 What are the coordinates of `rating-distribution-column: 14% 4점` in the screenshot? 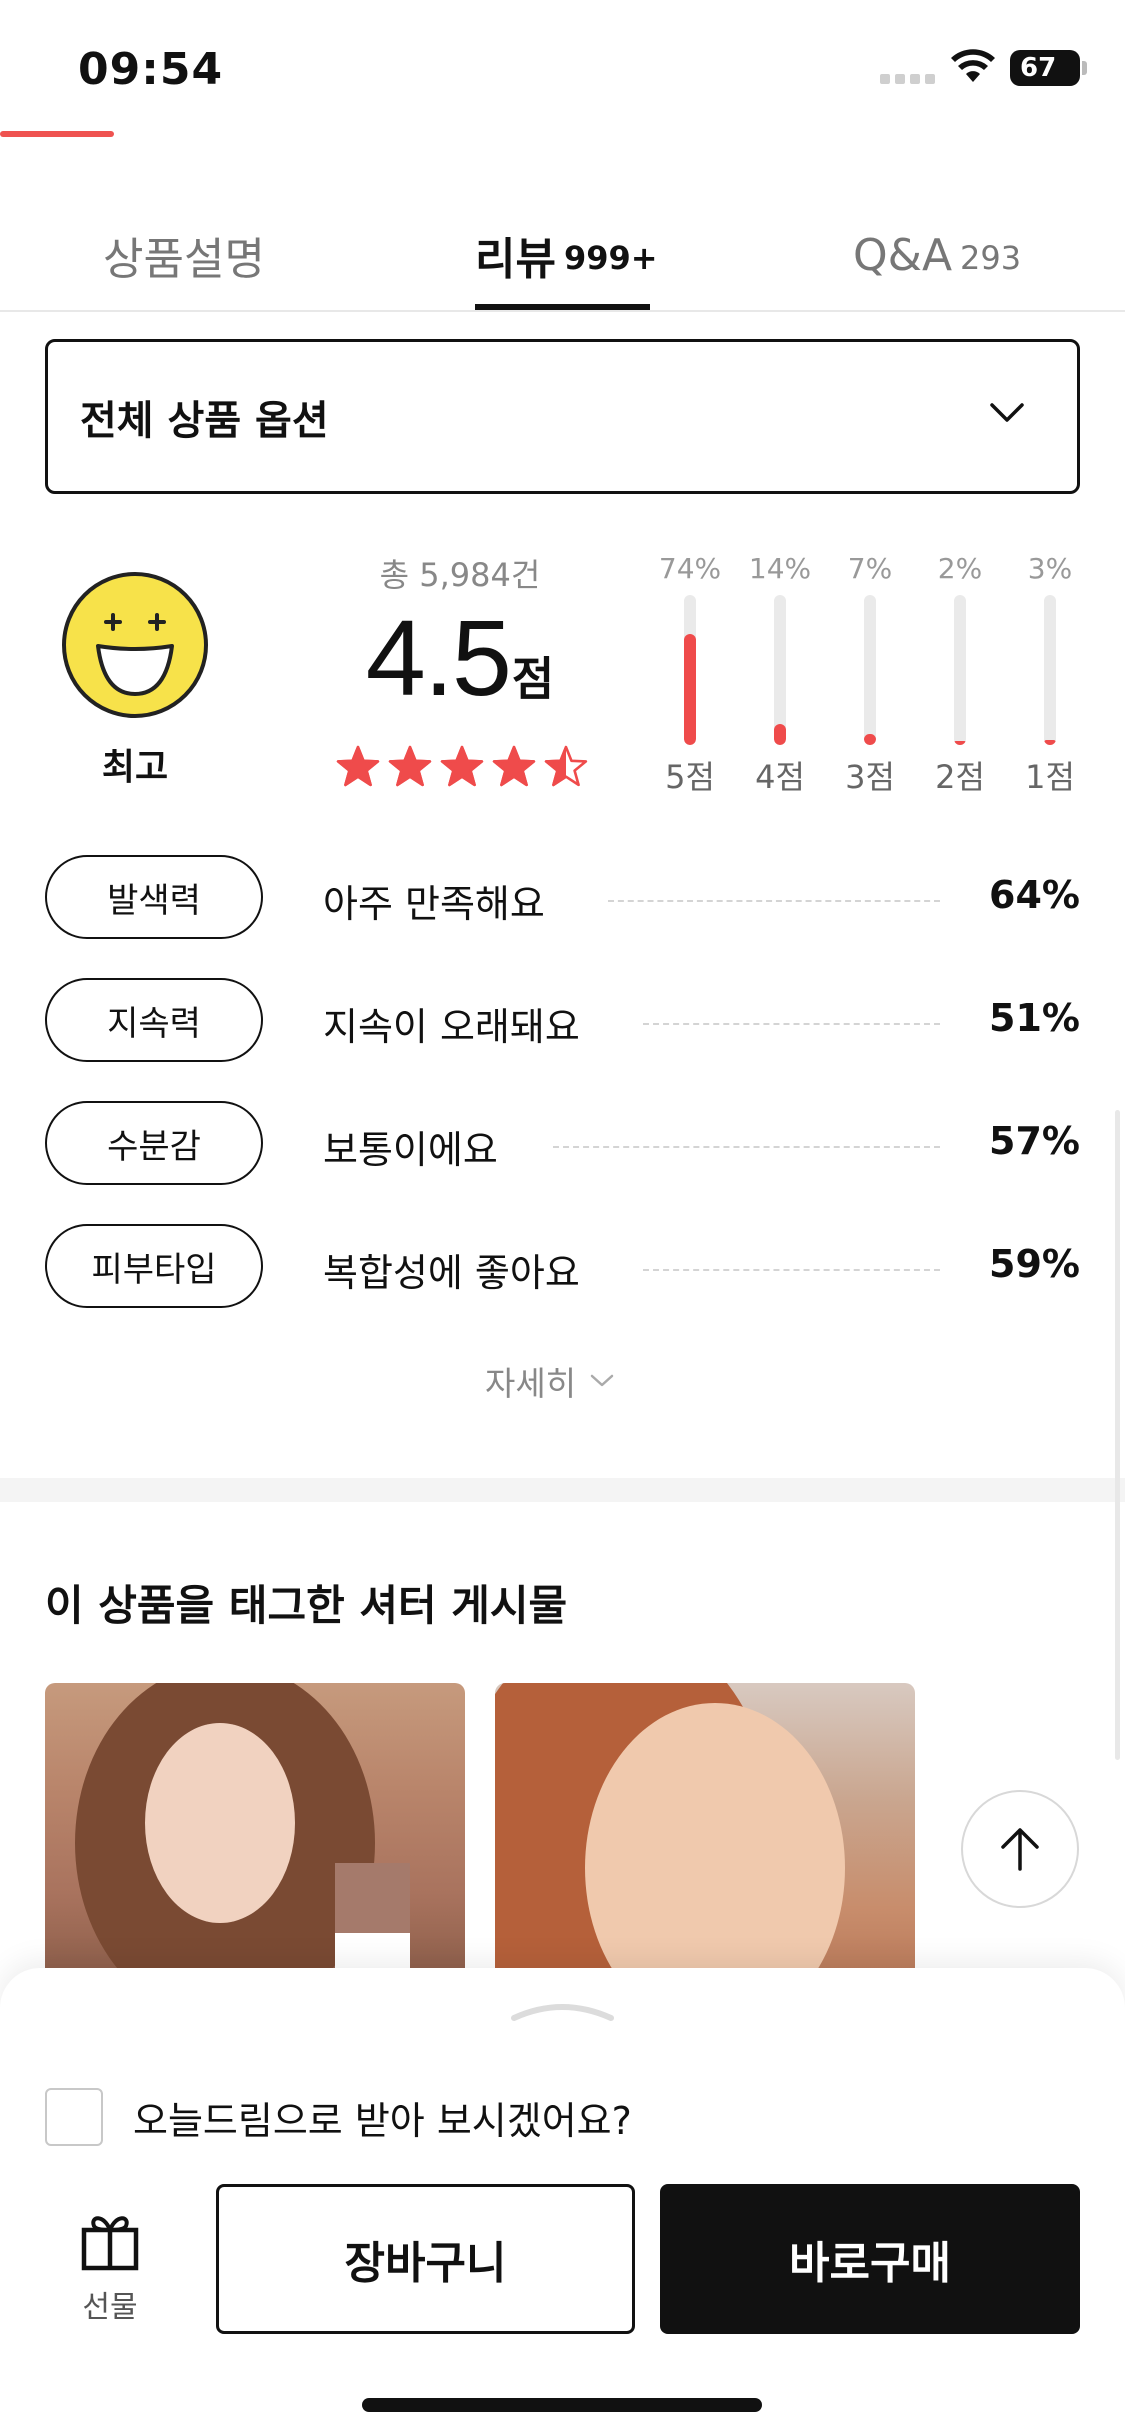 It's located at (780, 670).